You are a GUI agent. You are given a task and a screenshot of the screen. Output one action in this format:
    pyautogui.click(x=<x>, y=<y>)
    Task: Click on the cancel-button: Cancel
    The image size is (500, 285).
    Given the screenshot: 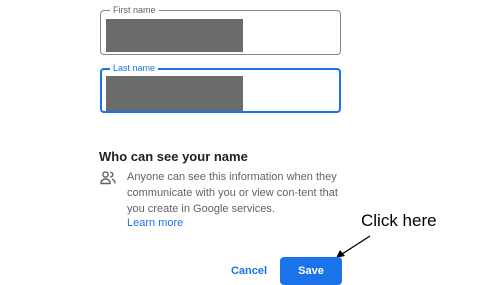 What is the action you would take?
    pyautogui.click(x=249, y=271)
    